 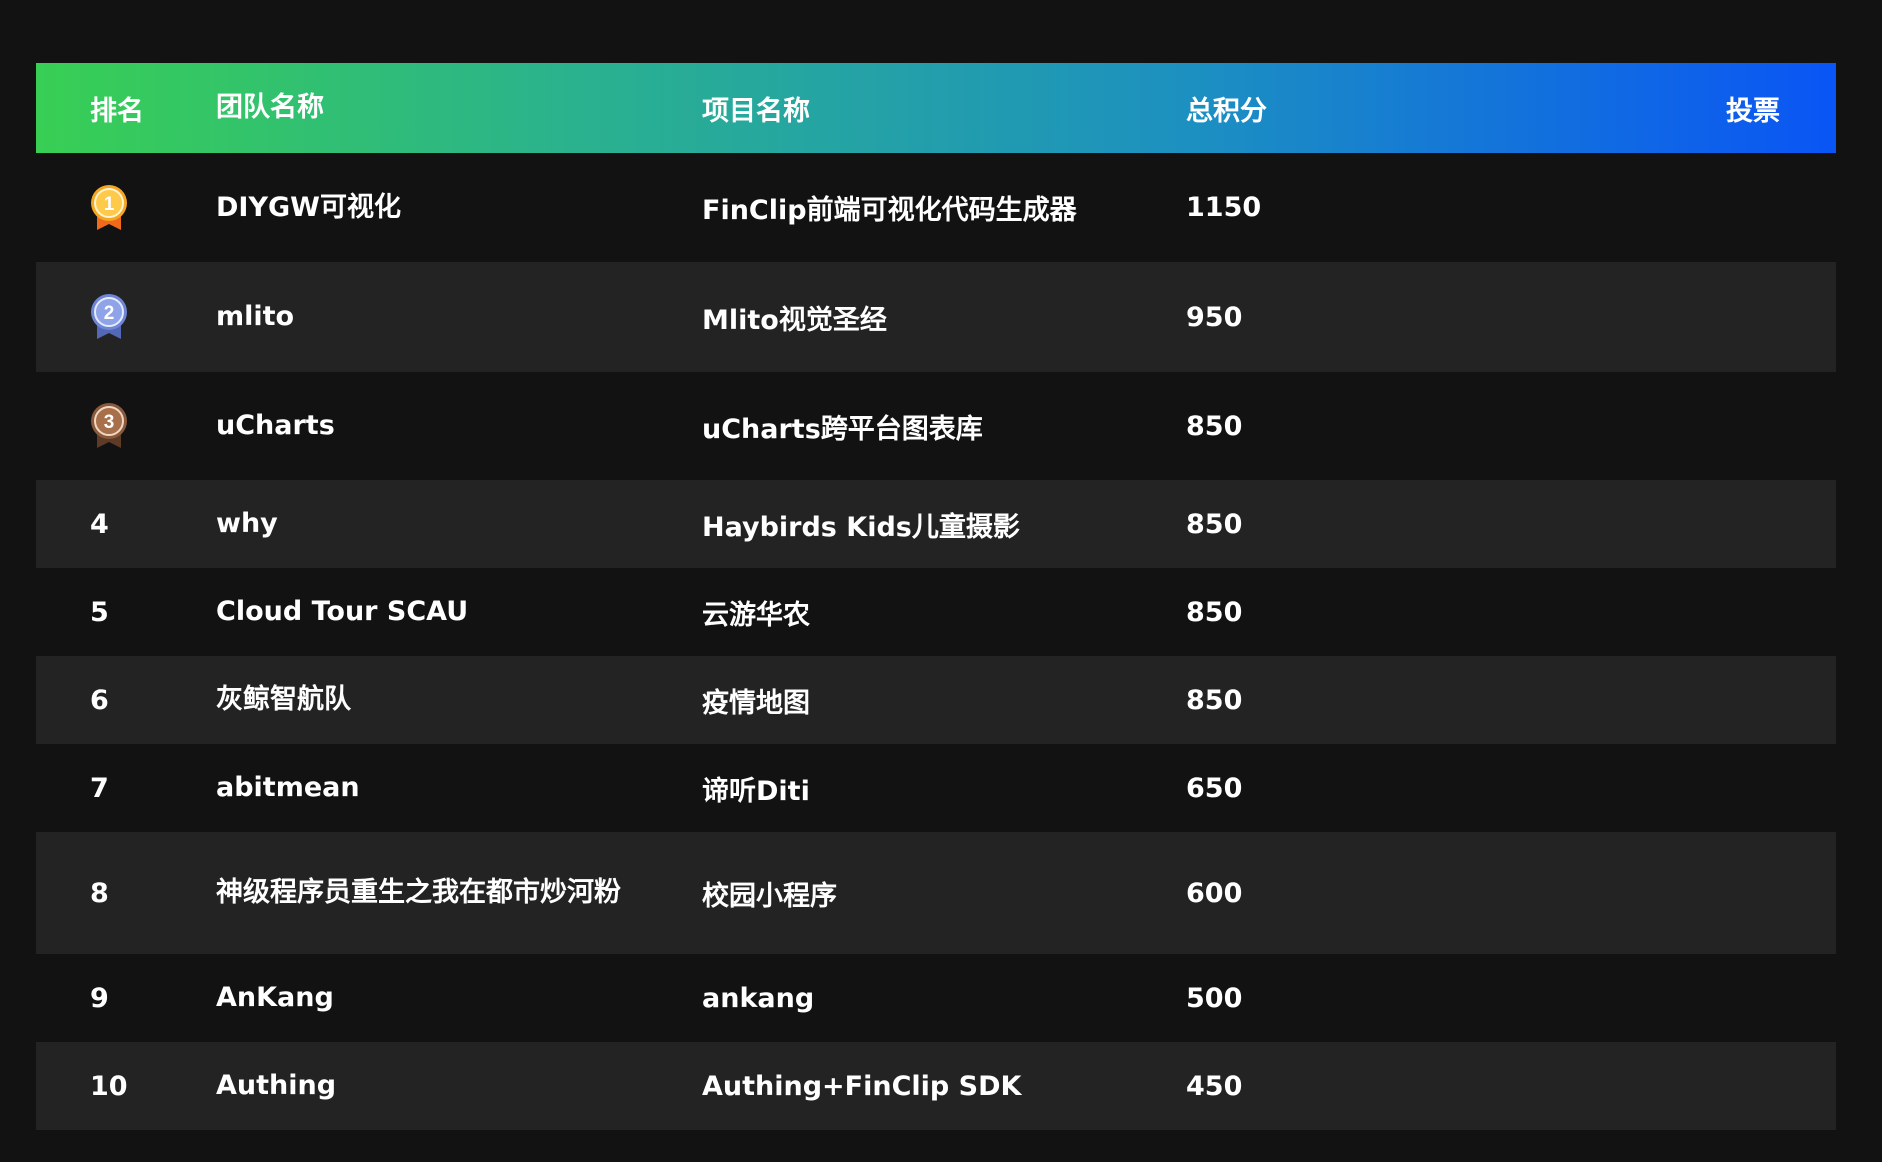 I want to click on bronze-medal-icon: 3, so click(x=109, y=425).